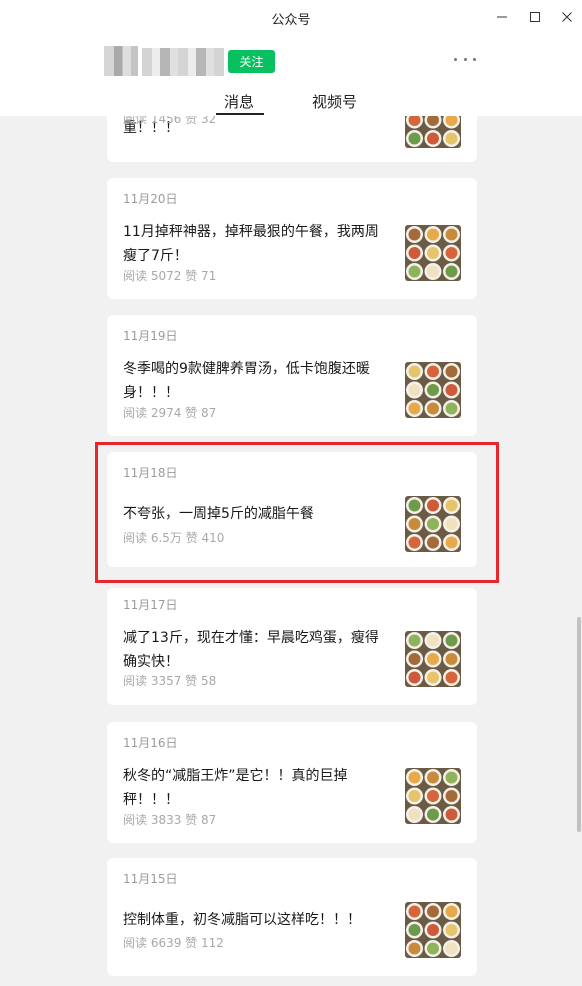 This screenshot has width=582, height=986. Describe the element at coordinates (291, 18) in the screenshot. I see `title-bar: 公众号` at that location.